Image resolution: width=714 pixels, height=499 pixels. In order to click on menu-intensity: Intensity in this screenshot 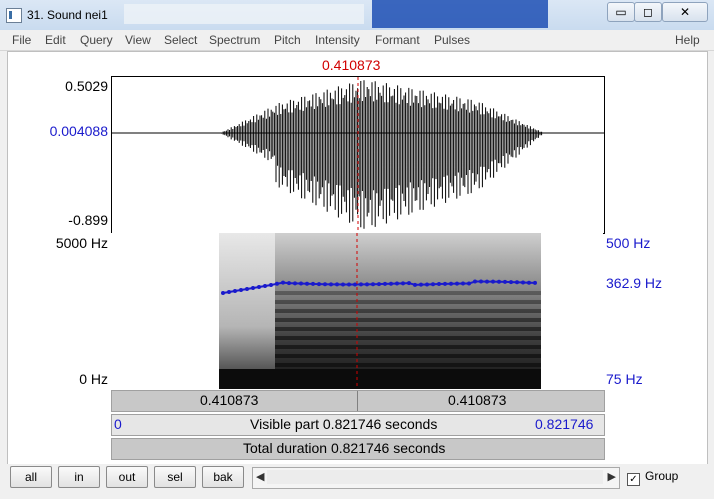, I will do `click(337, 40)`.